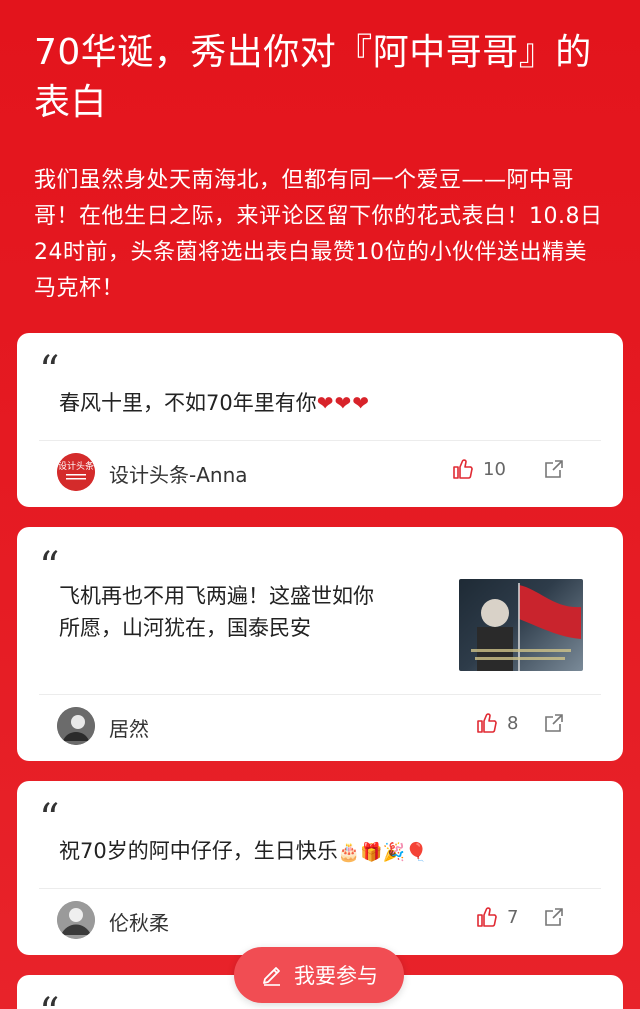 This screenshot has height=1009, width=640. I want to click on design-headline-logo-icon: 设计头条, so click(76, 472).